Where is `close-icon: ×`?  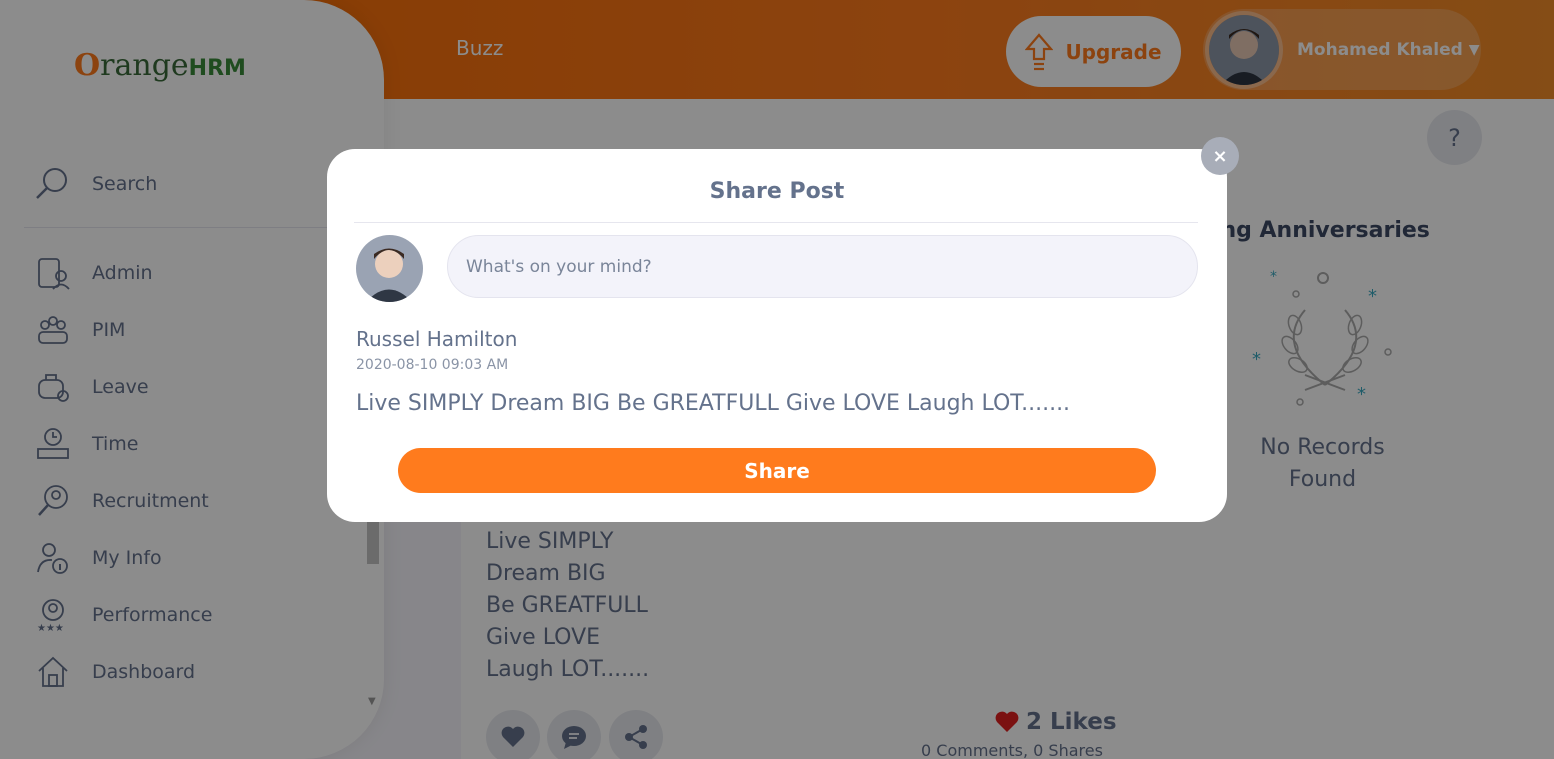 close-icon: × is located at coordinates (1220, 156).